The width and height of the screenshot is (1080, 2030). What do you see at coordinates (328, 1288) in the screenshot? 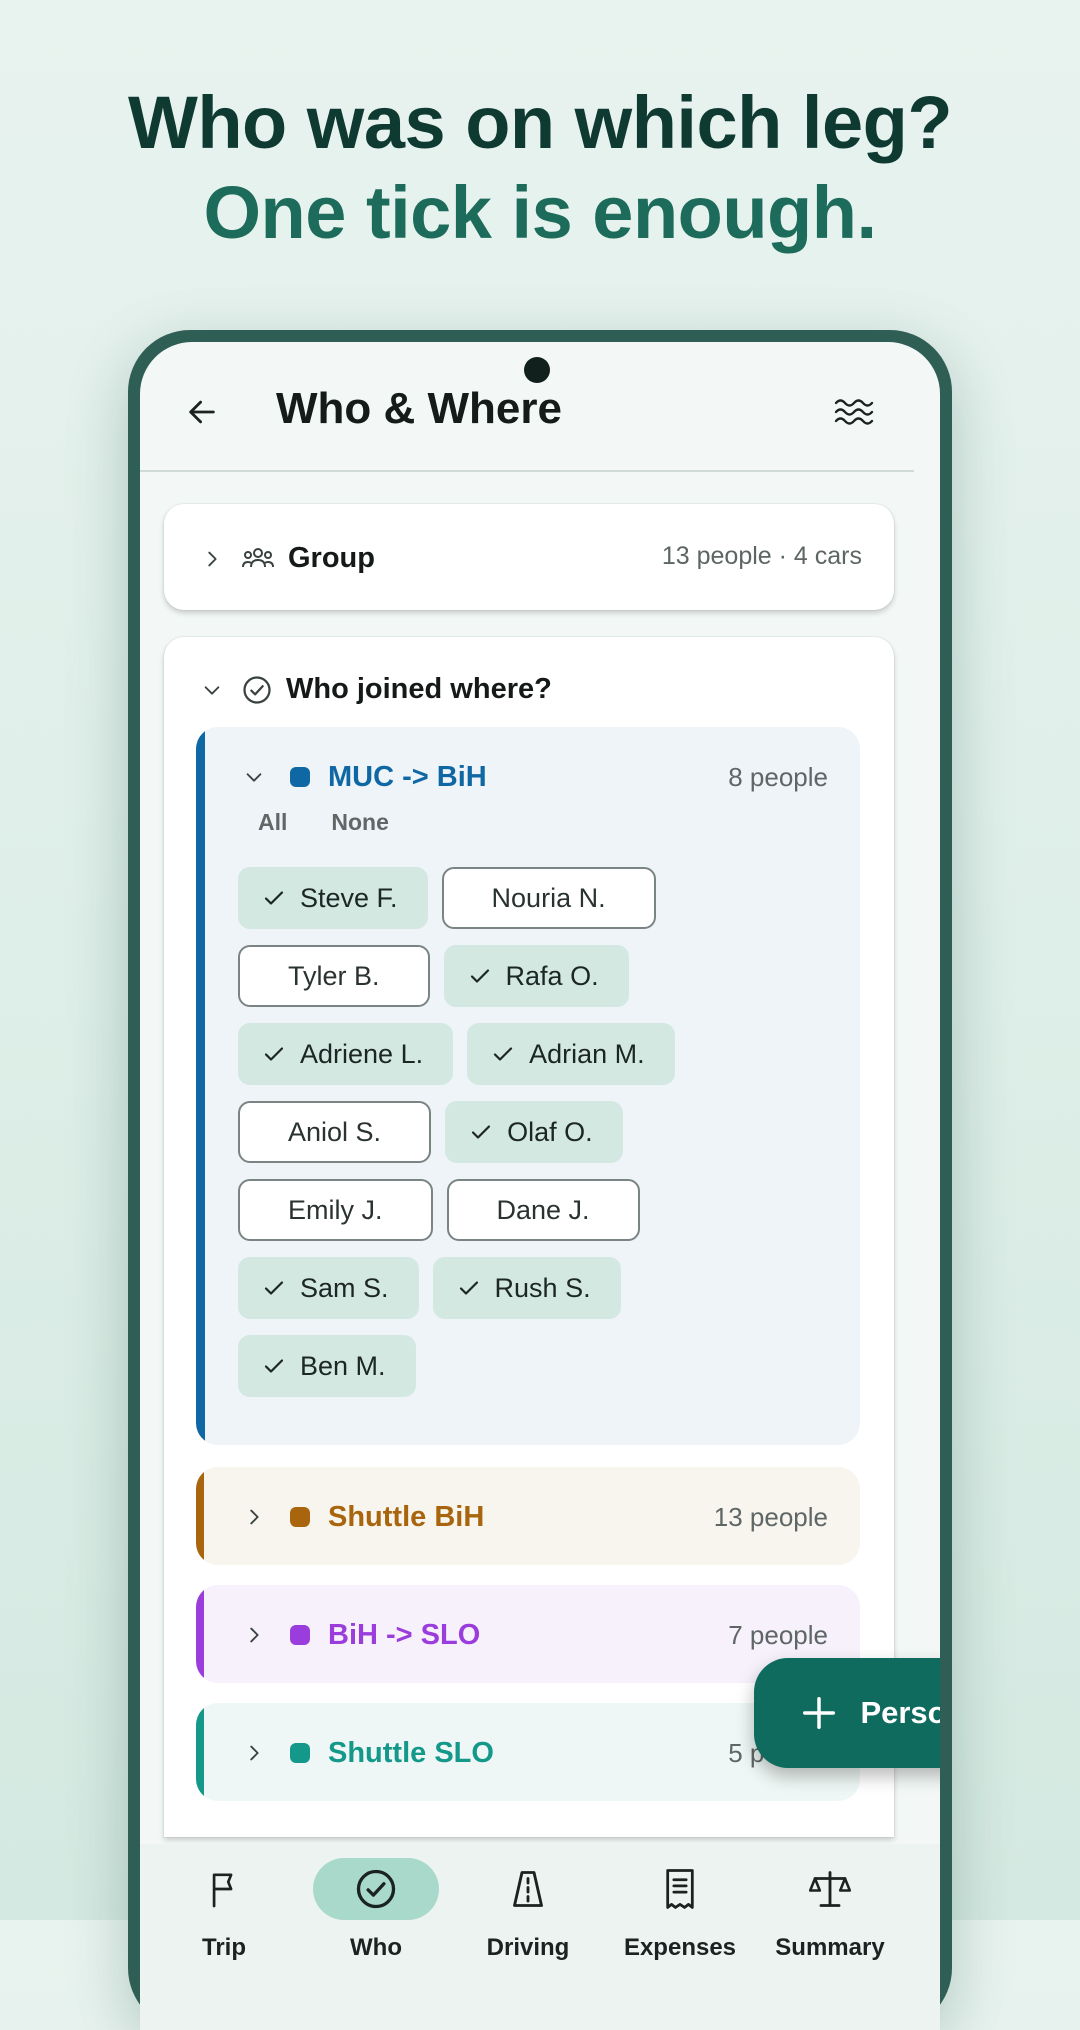
I see `person-chip: Sam S.` at bounding box center [328, 1288].